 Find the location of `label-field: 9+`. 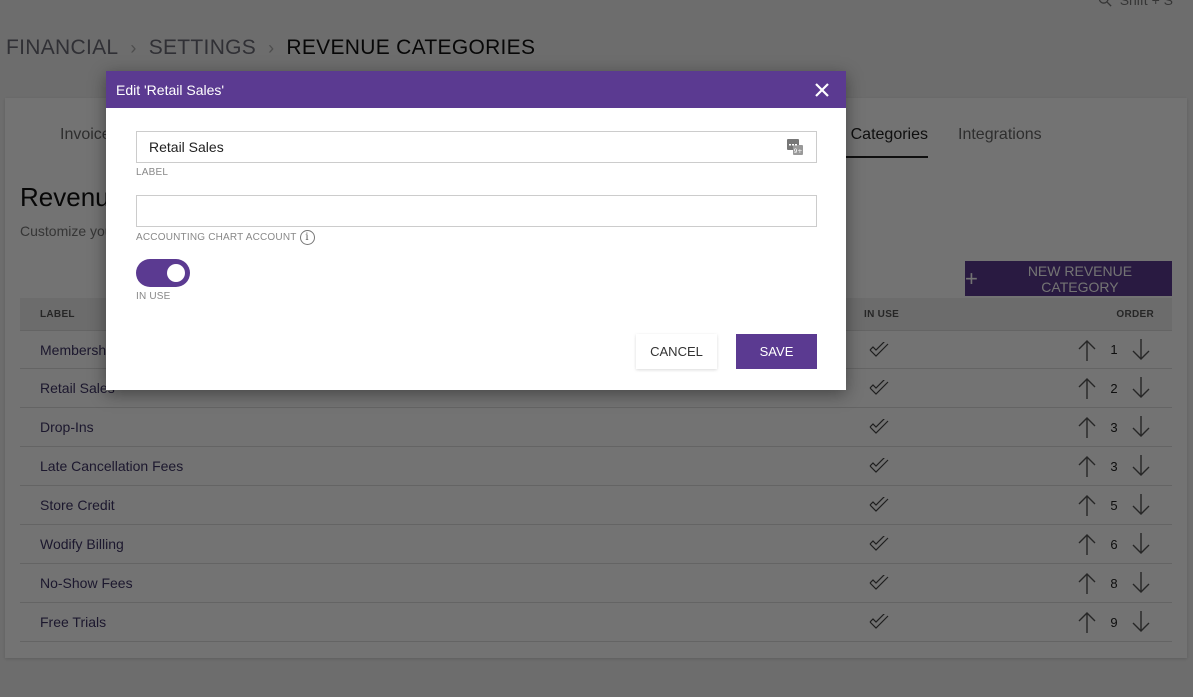

label-field: 9+ is located at coordinates (476, 147).